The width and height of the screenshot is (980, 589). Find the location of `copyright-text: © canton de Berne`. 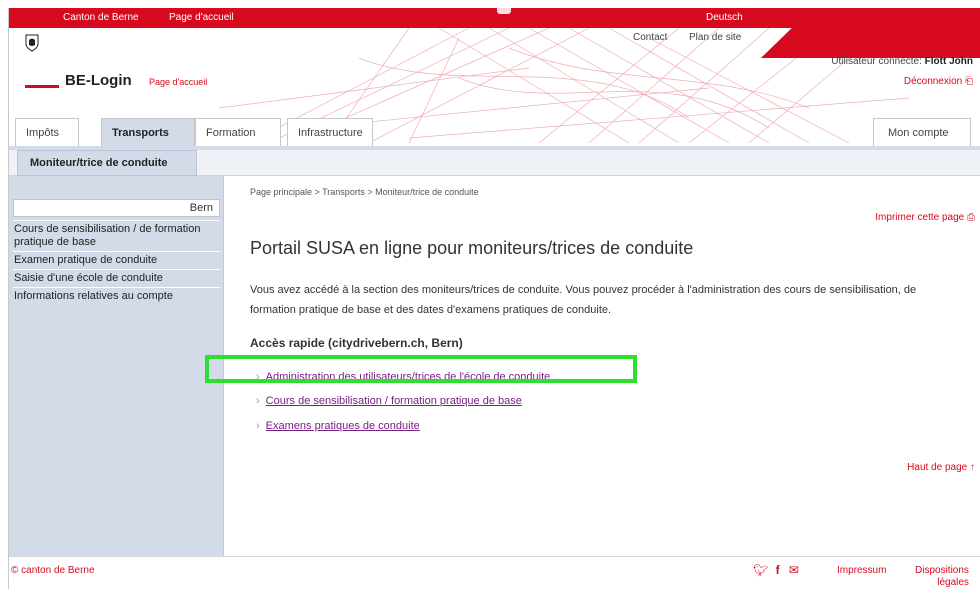

copyright-text: © canton de Berne is located at coordinates (53, 570).